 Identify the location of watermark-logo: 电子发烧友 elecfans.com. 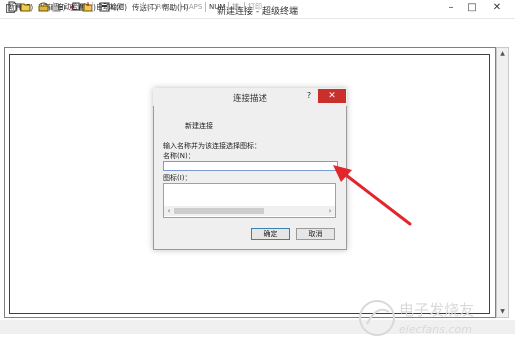
(430, 316).